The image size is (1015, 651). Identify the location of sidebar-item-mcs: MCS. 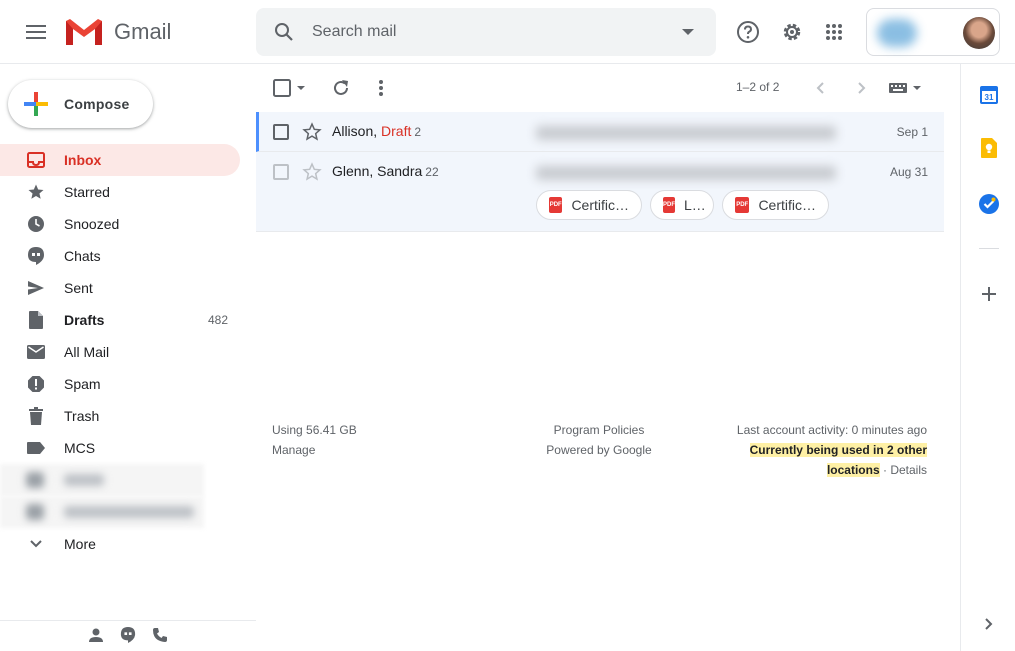
(120, 448).